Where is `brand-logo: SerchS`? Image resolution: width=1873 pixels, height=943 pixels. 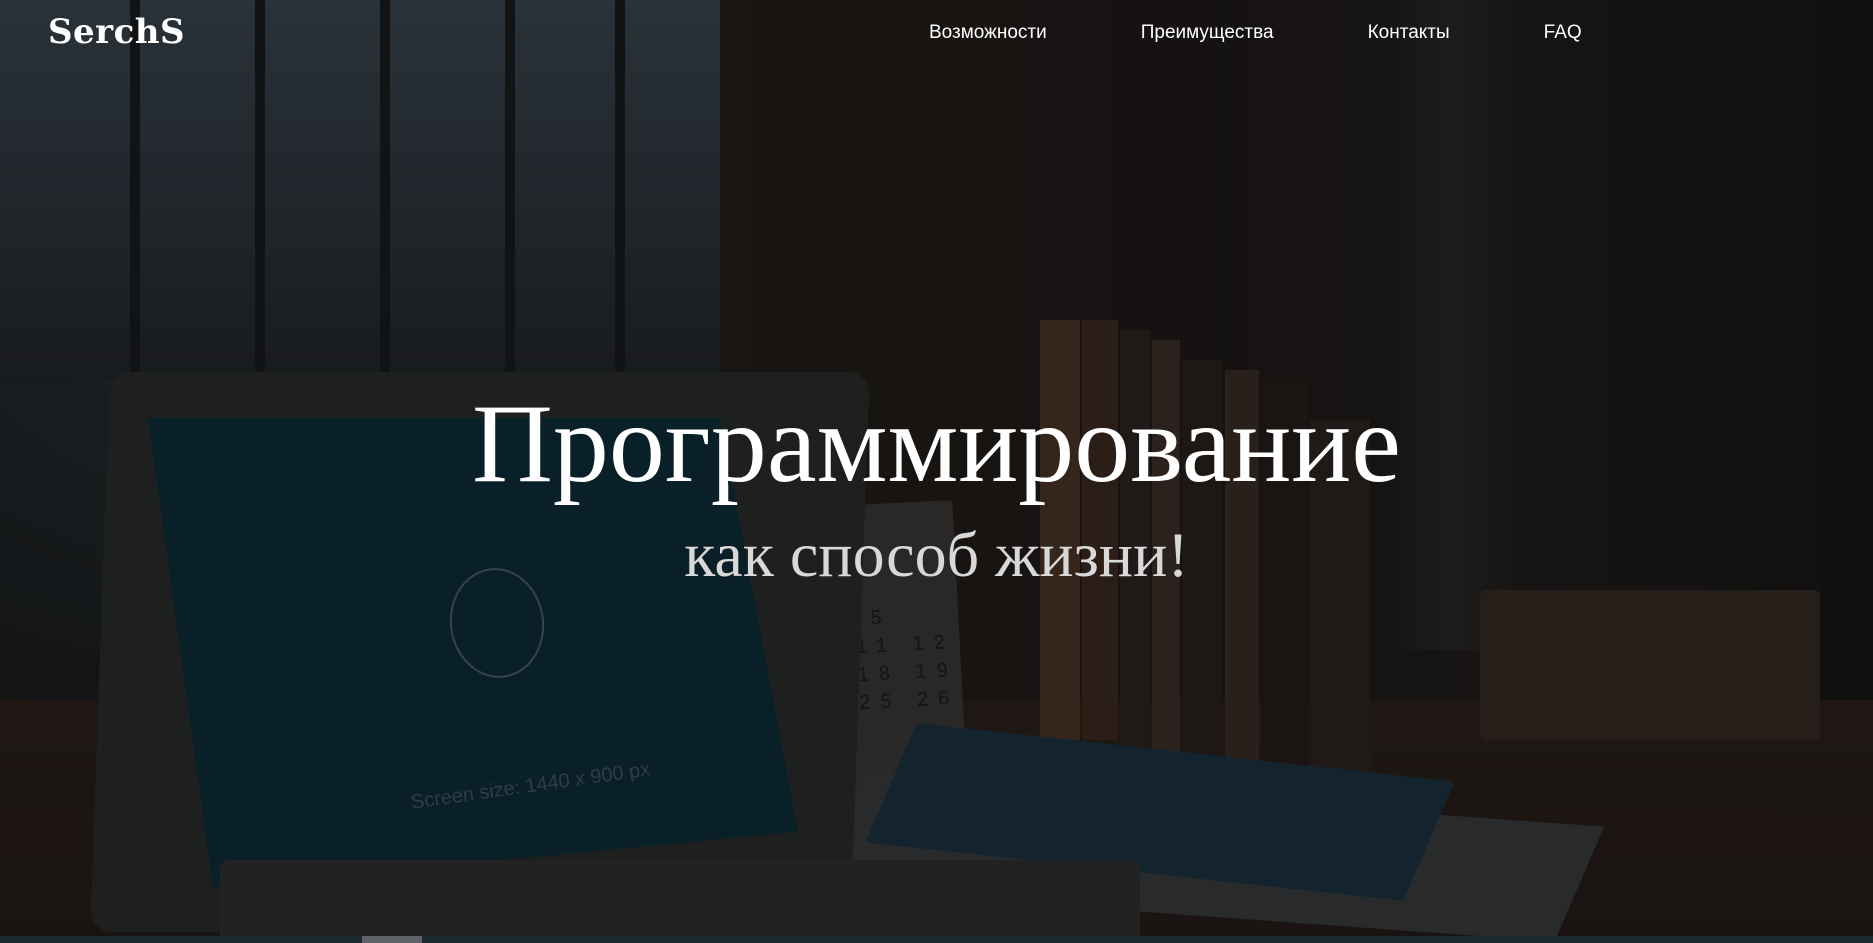
brand-logo: SerchS is located at coordinates (116, 32).